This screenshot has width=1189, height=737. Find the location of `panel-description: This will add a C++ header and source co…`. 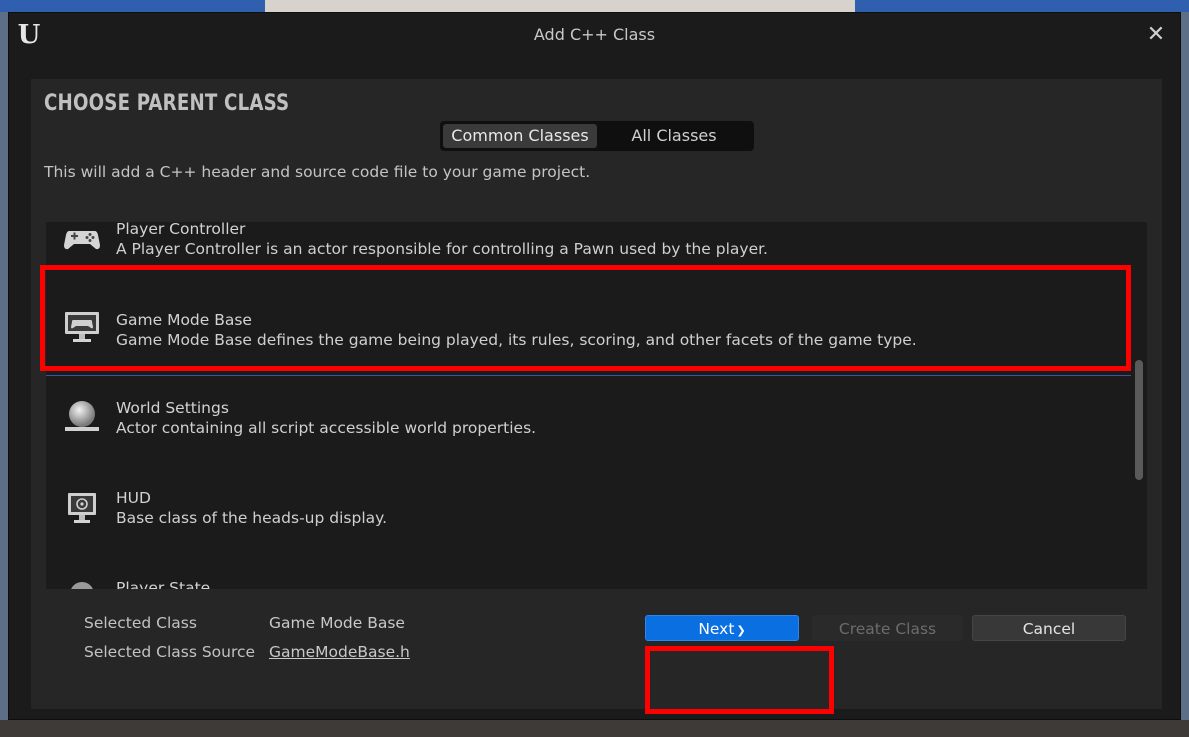

panel-description: This will add a C++ header and source co… is located at coordinates (317, 172).